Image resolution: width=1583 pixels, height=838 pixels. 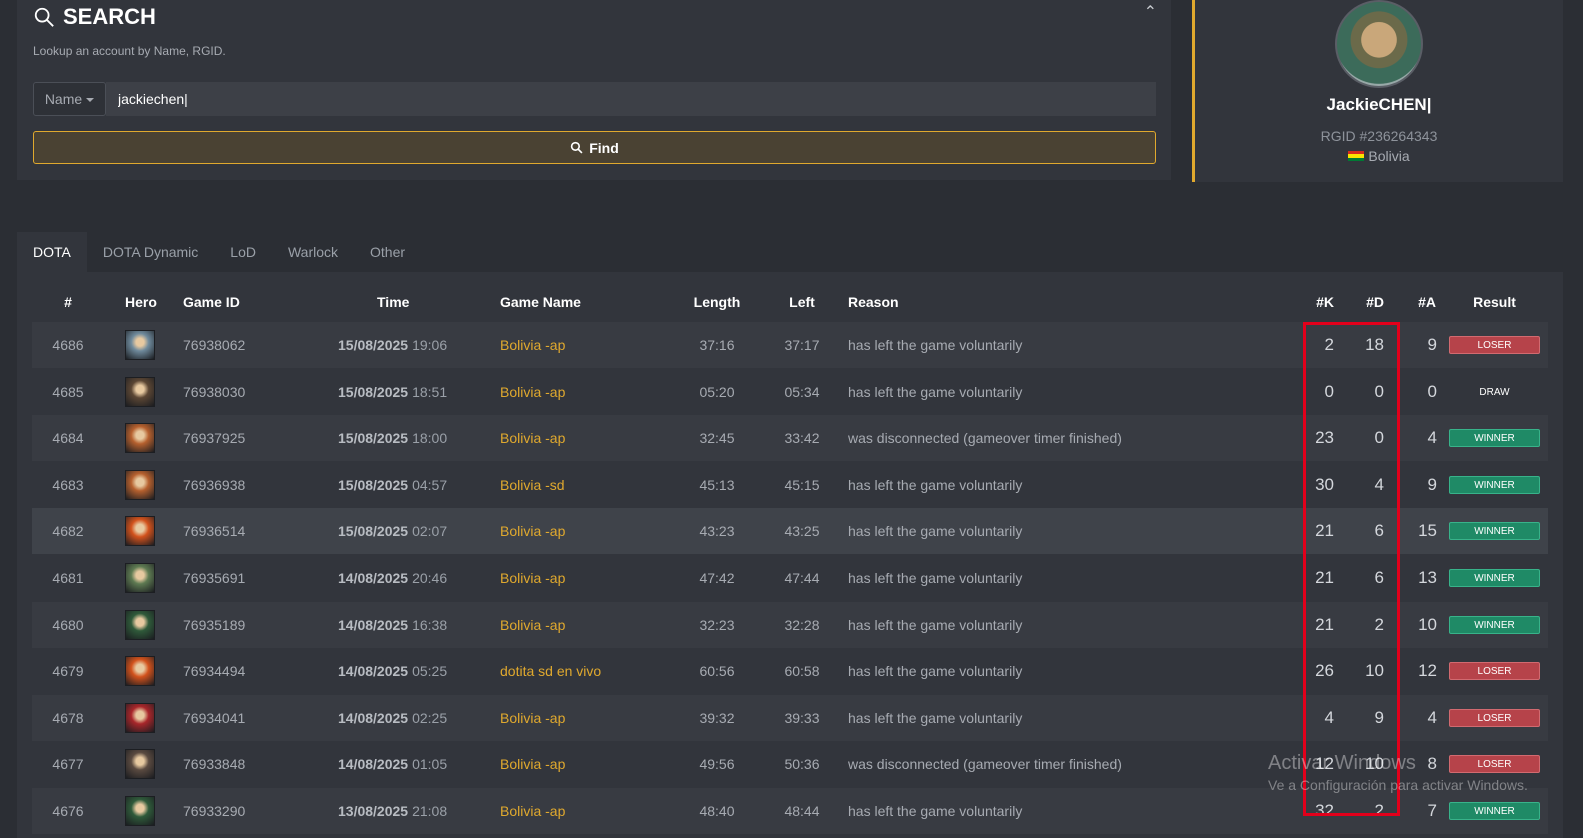 What do you see at coordinates (1494, 392) in the screenshot?
I see `result-cell: DRAW` at bounding box center [1494, 392].